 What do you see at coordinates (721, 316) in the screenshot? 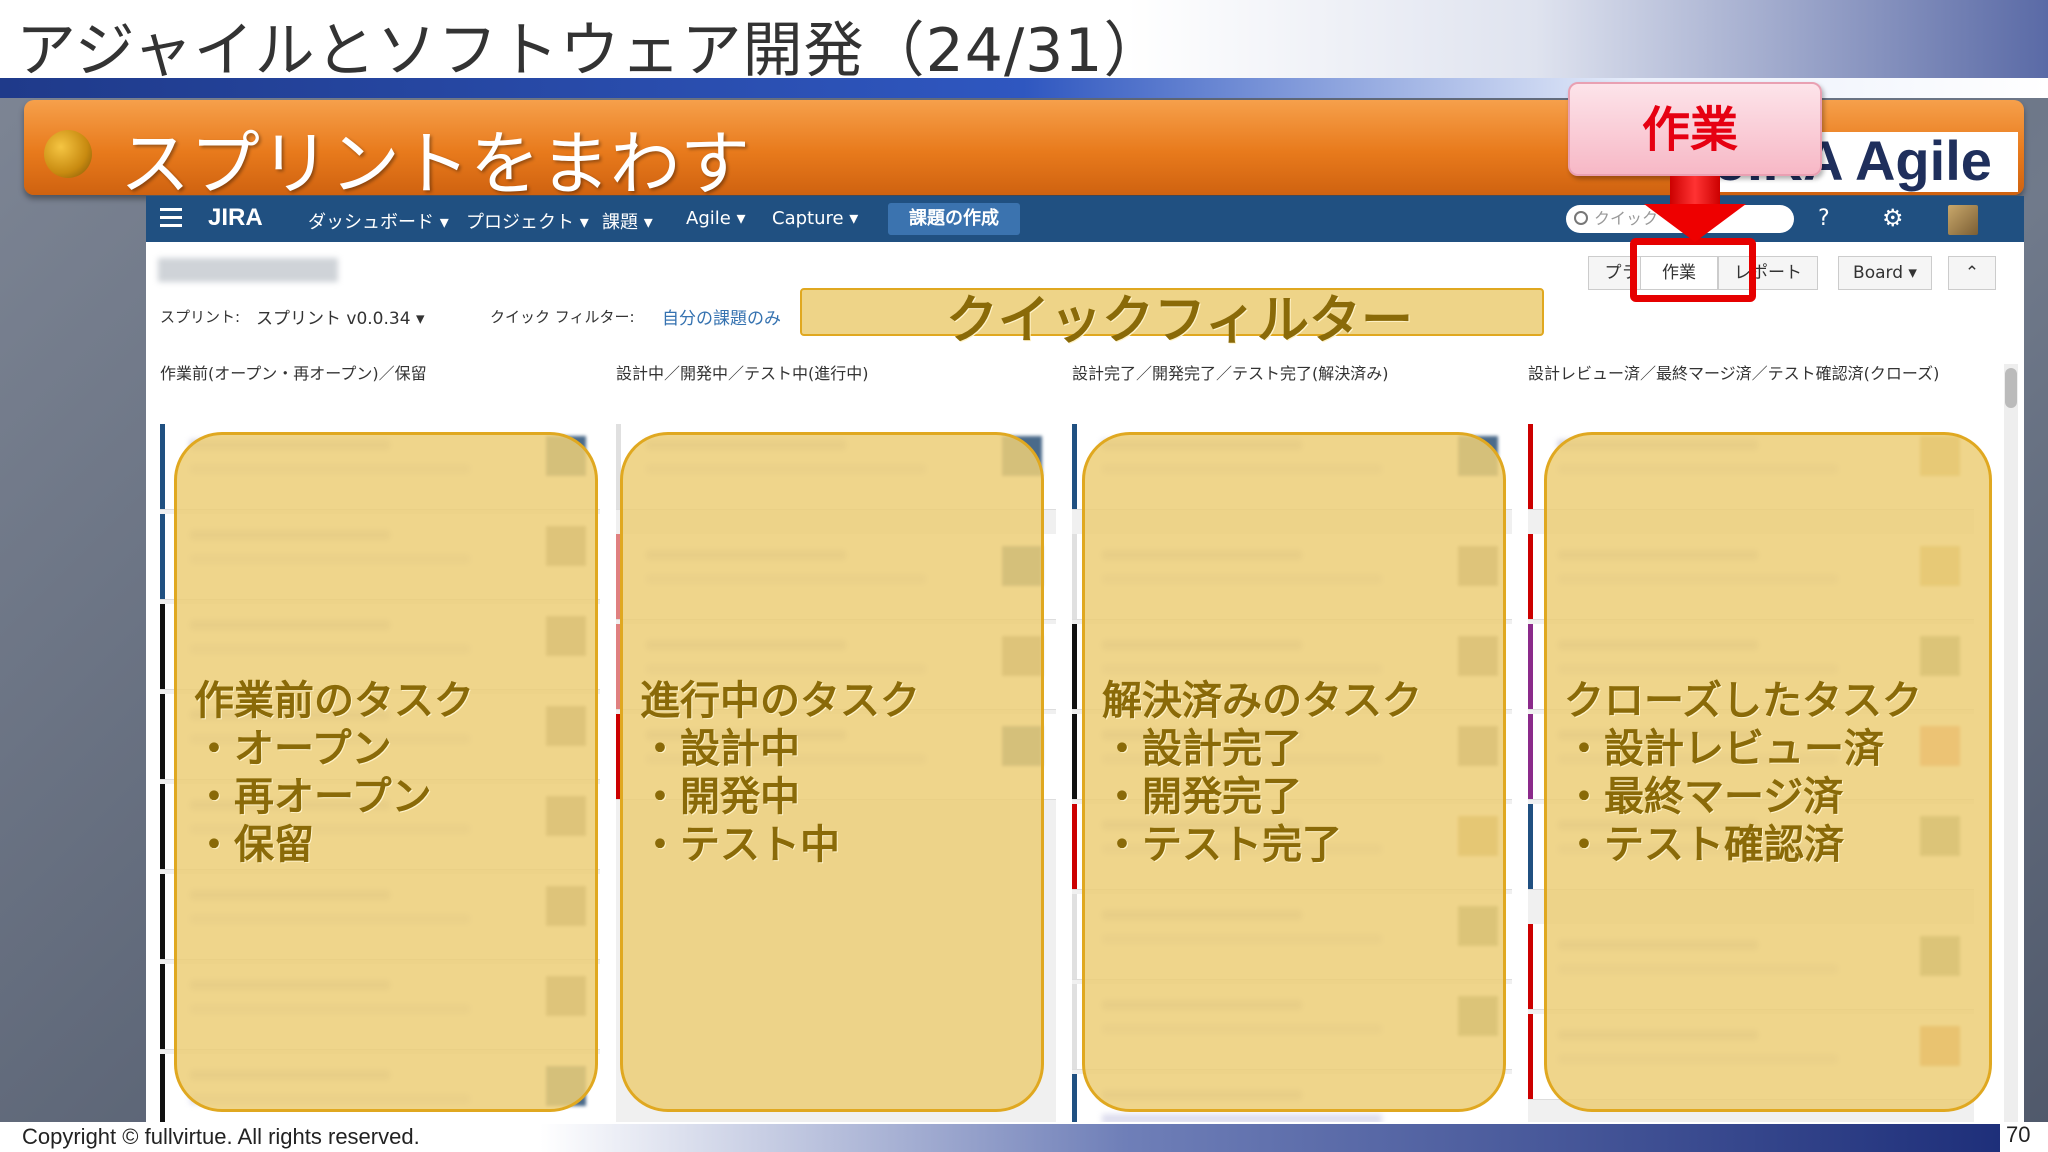
I see `quick-filter-mine: 自分の課題のみ` at bounding box center [721, 316].